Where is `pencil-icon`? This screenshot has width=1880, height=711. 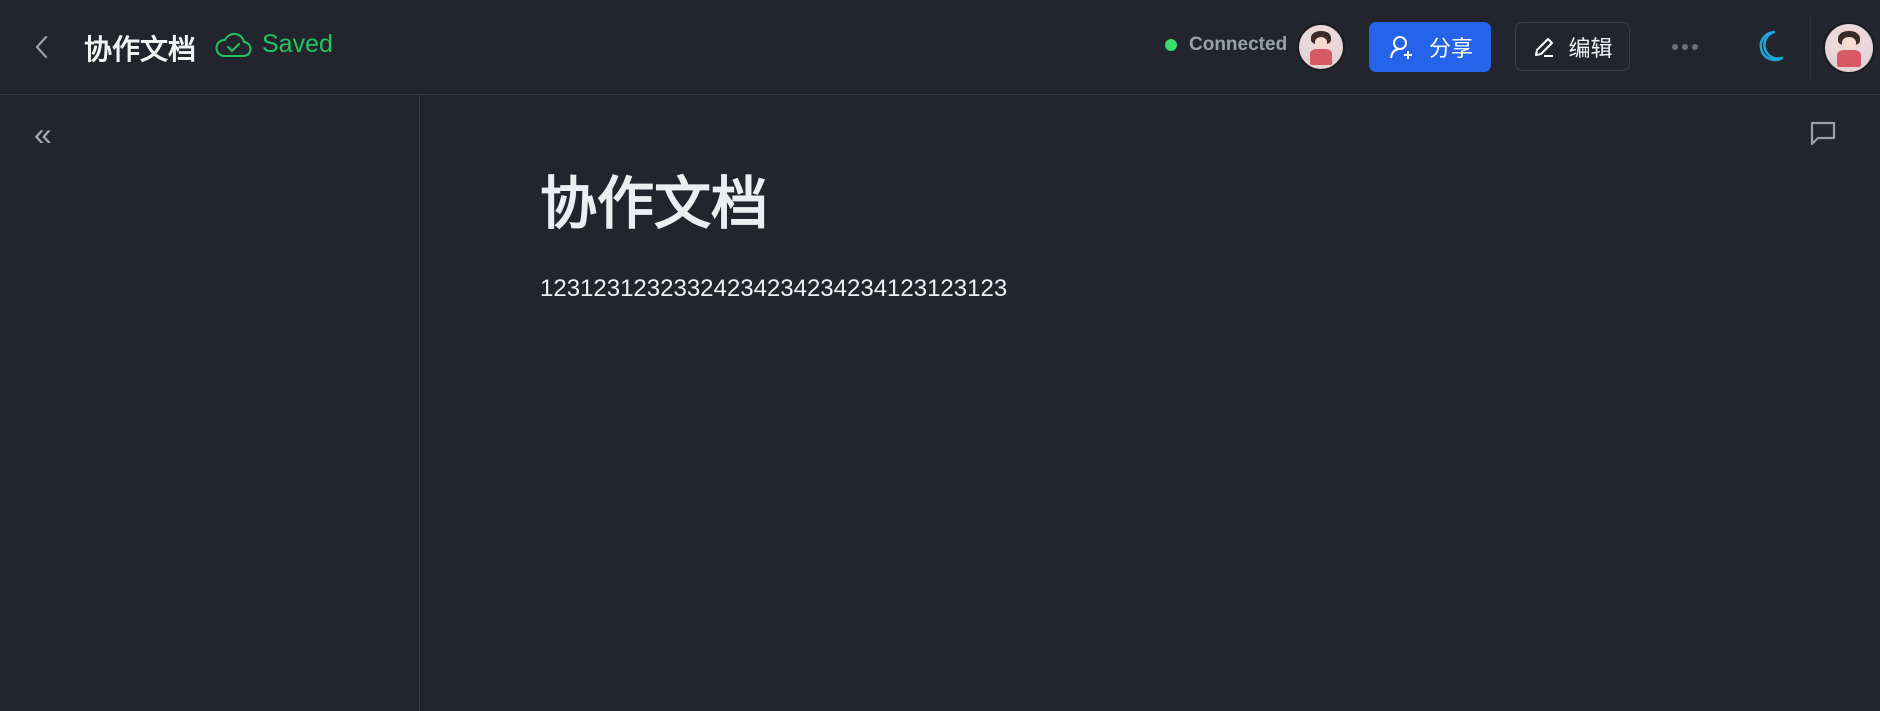
pencil-icon is located at coordinates (1544, 47).